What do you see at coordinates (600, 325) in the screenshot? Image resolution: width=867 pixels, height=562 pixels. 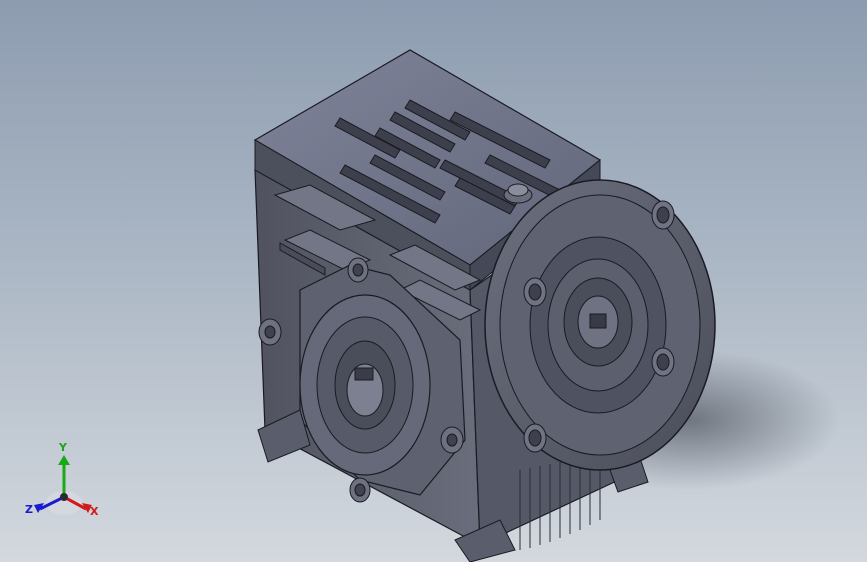 I see `motor-flange` at bounding box center [600, 325].